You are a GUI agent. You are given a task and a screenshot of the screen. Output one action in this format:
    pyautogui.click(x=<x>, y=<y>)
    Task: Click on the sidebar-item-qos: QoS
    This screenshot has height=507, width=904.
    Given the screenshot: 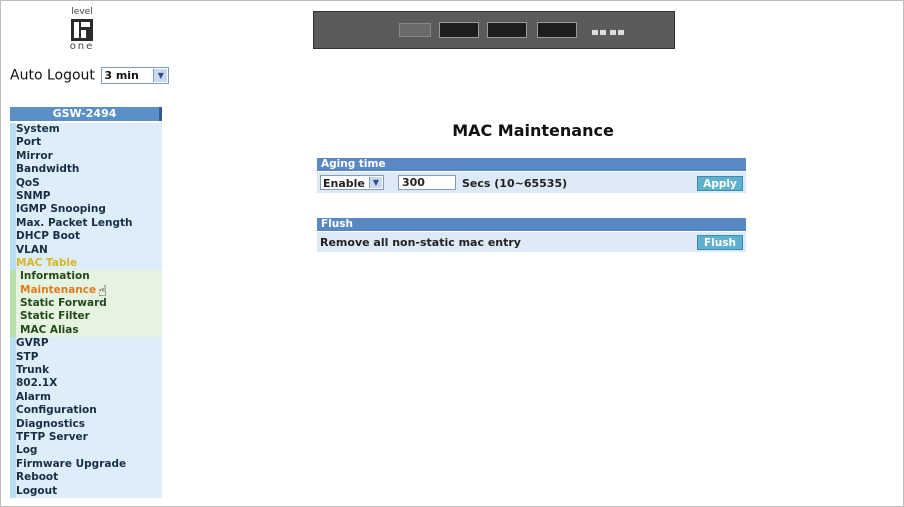 What is the action you would take?
    pyautogui.click(x=86, y=183)
    